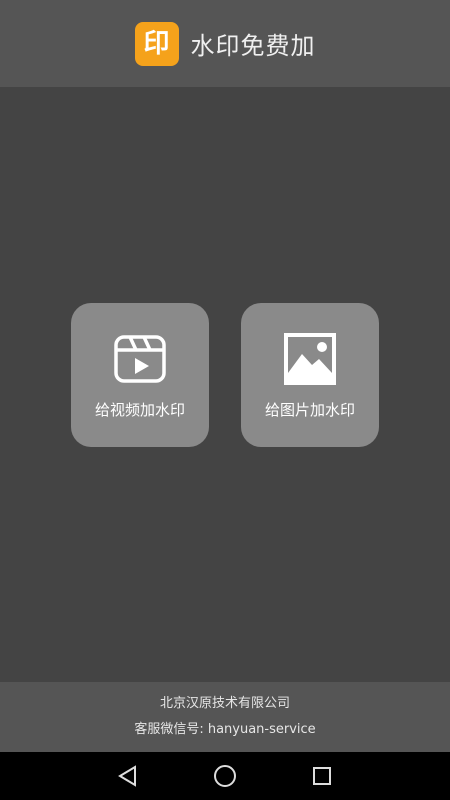 The width and height of the screenshot is (450, 800). What do you see at coordinates (224, 703) in the screenshot?
I see `company-name: 北京汉原技术有限公司` at bounding box center [224, 703].